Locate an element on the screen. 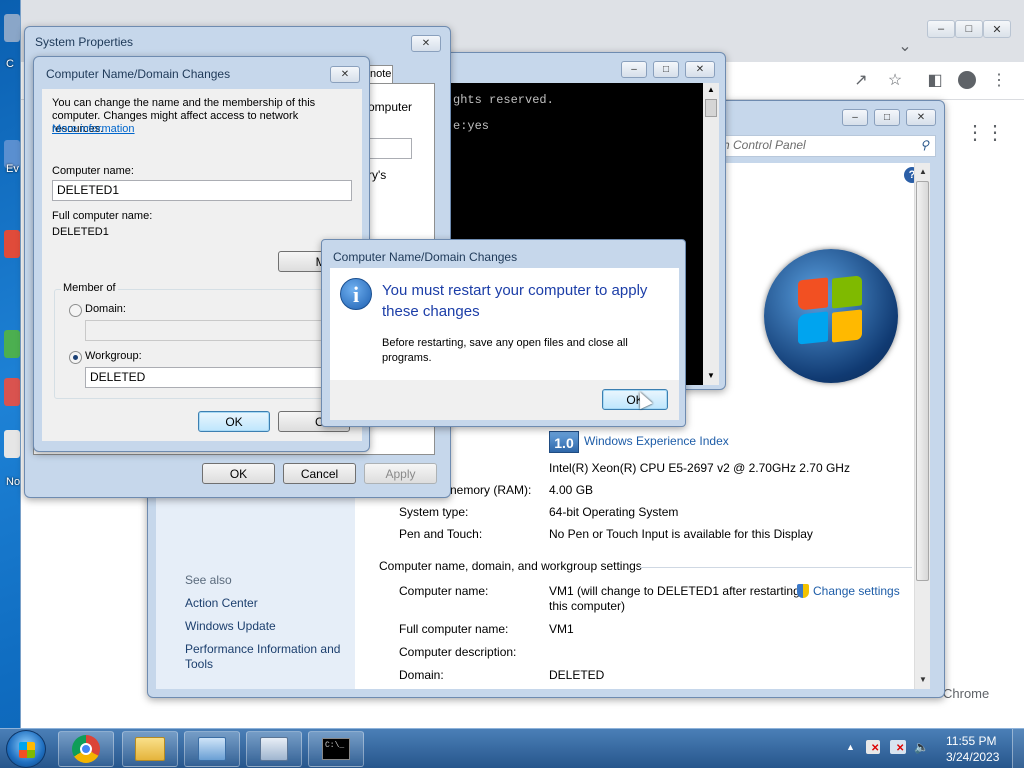  domain-radio is located at coordinates (75, 310).